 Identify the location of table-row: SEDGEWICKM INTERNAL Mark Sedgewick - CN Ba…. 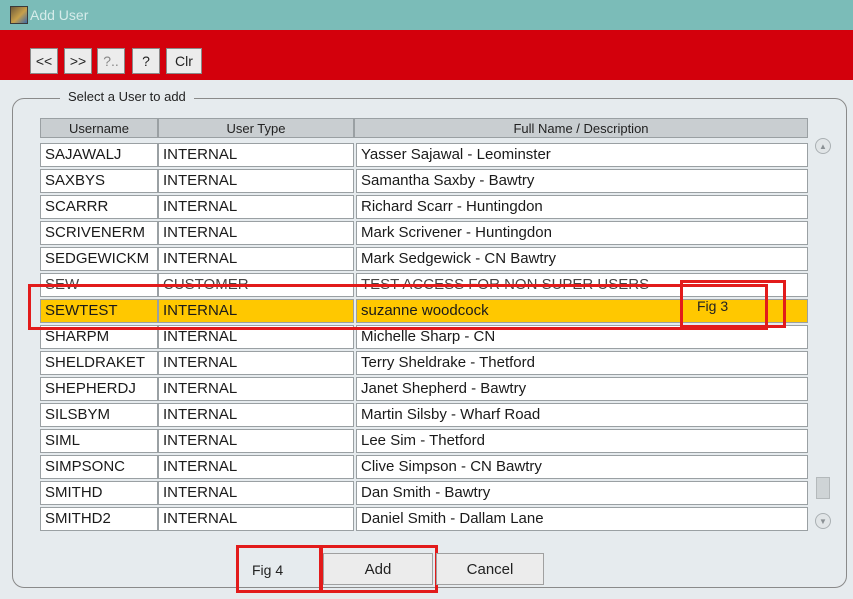
(425, 260).